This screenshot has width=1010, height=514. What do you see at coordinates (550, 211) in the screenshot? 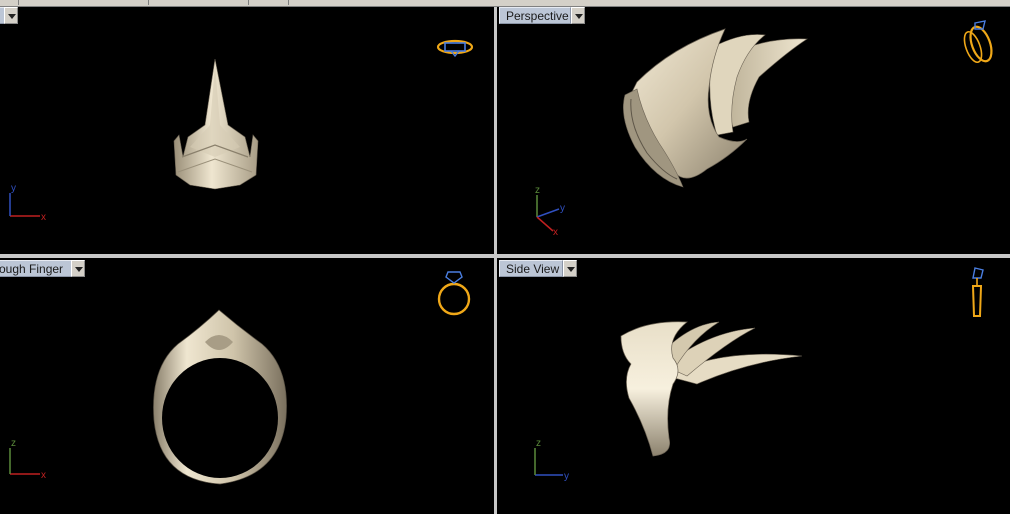
I see `axis-triad-perspective: z y x` at bounding box center [550, 211].